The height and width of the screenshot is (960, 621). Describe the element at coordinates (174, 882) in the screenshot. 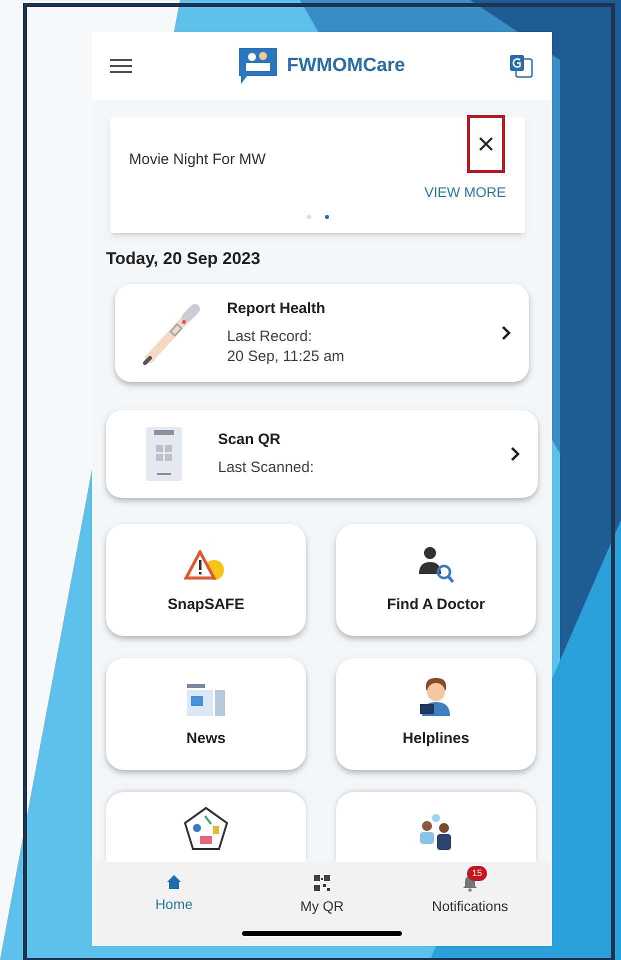

I see `home-icon` at that location.